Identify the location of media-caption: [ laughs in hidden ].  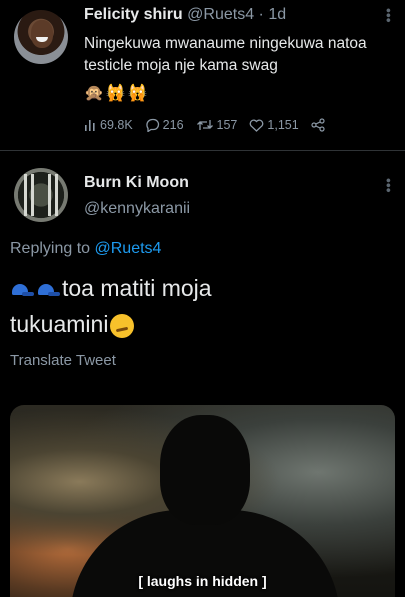
(202, 581).